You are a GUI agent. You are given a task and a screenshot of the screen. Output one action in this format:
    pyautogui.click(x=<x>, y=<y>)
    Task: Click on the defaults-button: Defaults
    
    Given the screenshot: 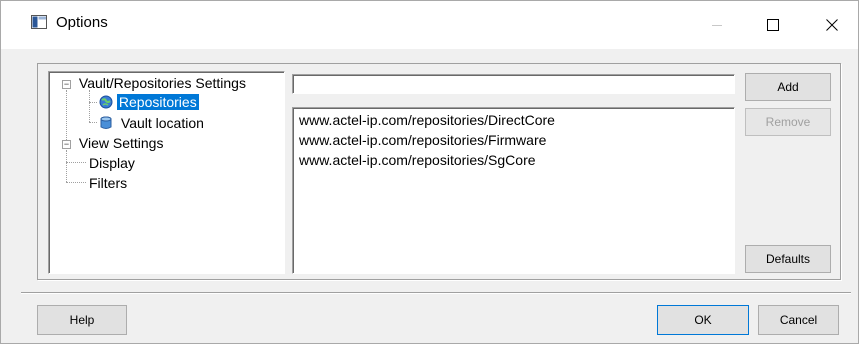 What is the action you would take?
    pyautogui.click(x=788, y=259)
    